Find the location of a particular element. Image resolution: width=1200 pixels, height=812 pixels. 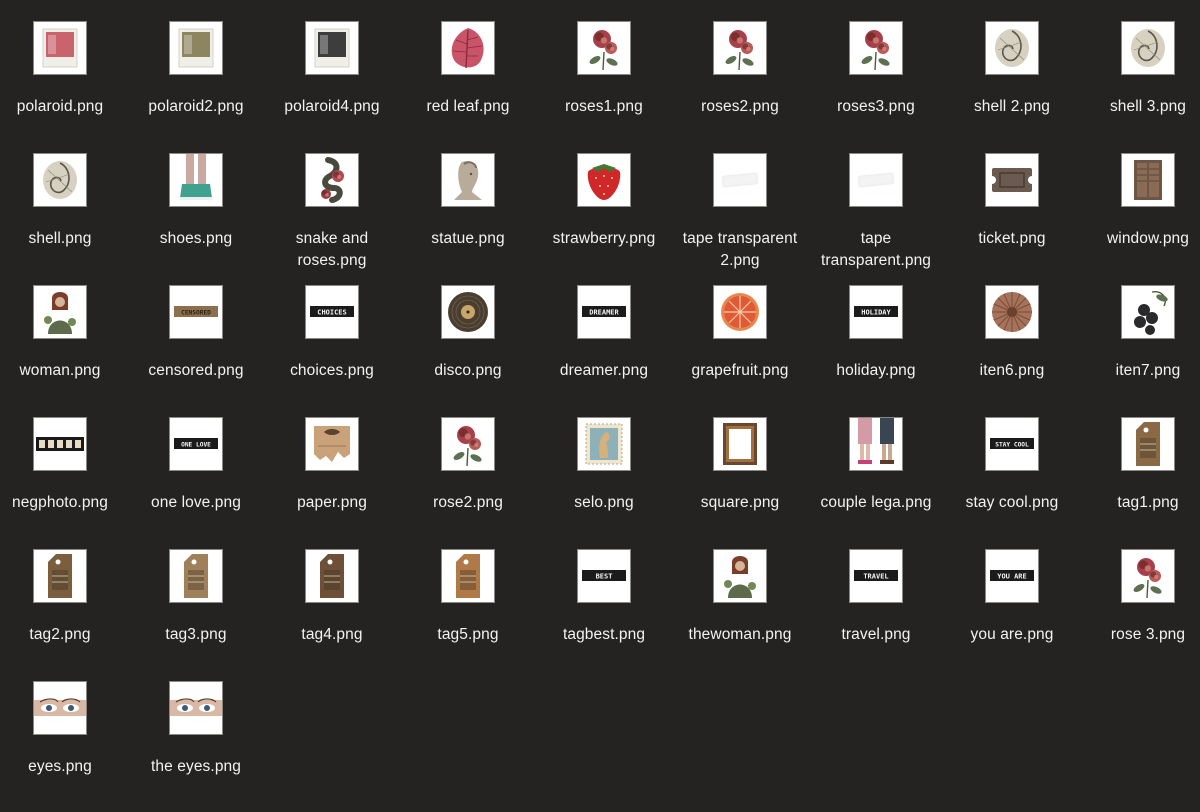

file-name-label: roses1.png is located at coordinates (604, 106).